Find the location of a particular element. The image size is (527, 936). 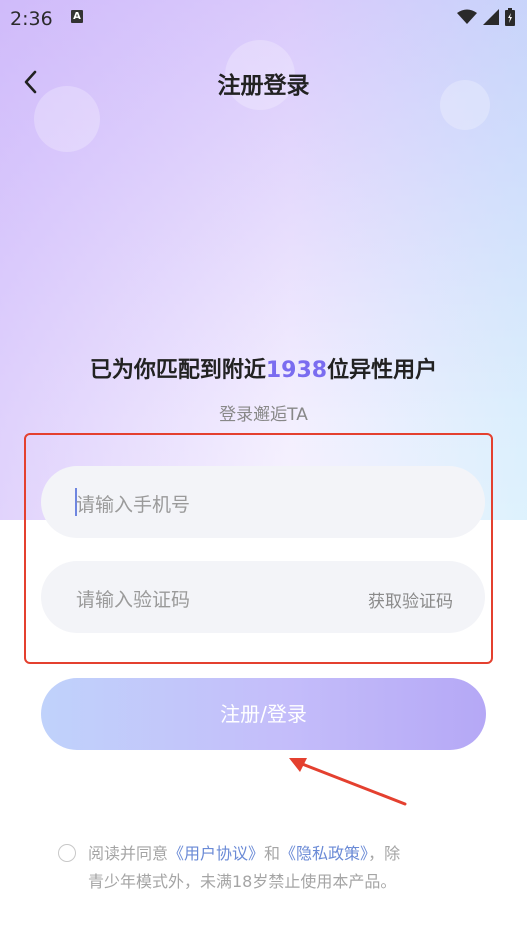

nav-bar: 注册登录 is located at coordinates (263, 80).